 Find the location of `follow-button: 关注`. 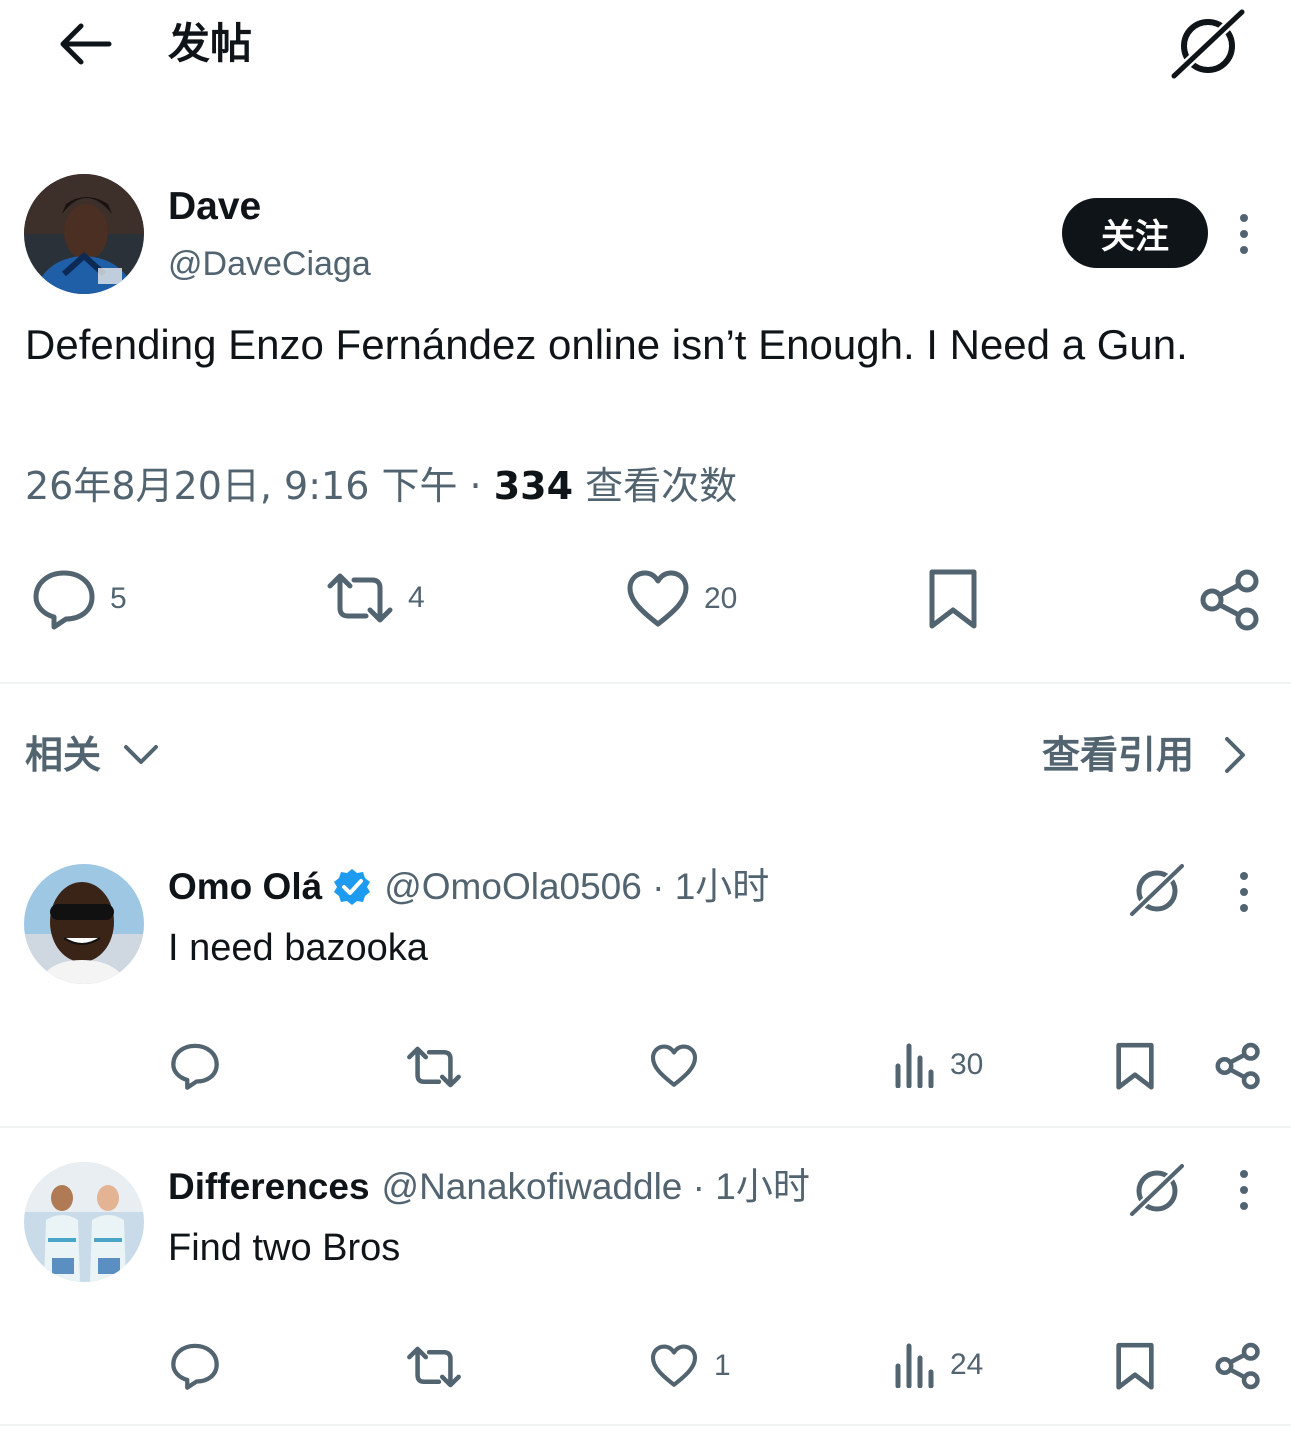

follow-button: 关注 is located at coordinates (1135, 233).